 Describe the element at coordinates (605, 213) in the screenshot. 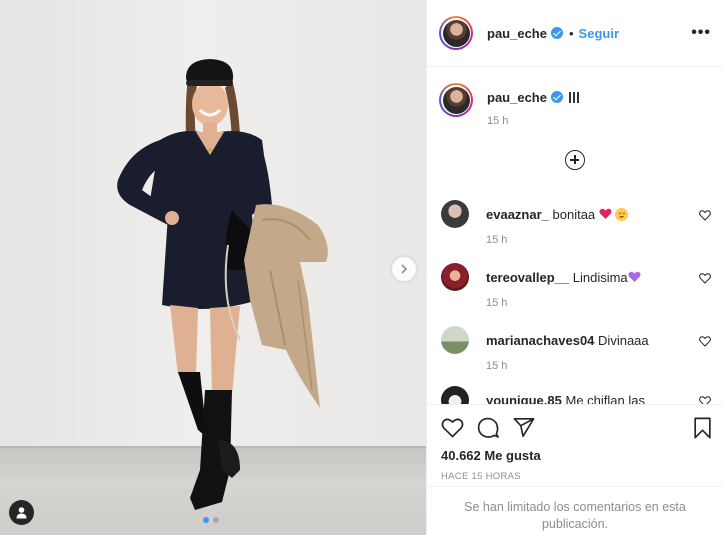

I see `red-heart-emoji-icon` at that location.